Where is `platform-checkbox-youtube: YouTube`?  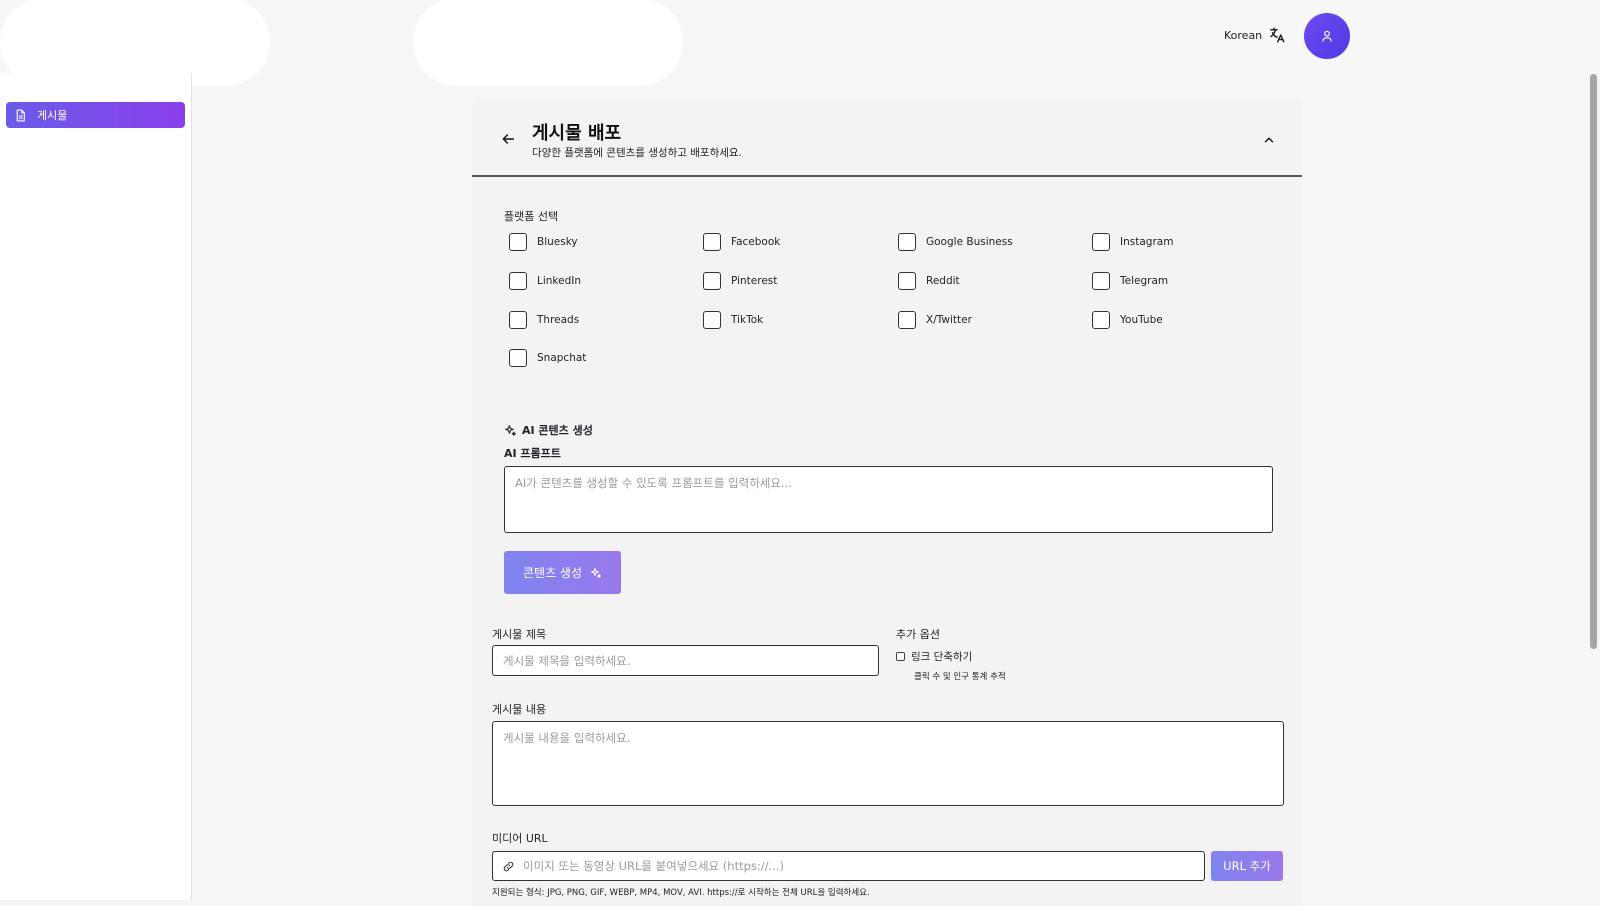
platform-checkbox-youtube: YouTube is located at coordinates (1127, 320).